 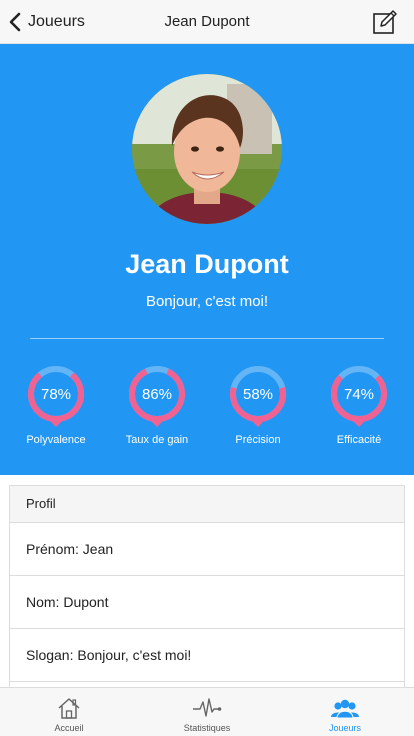 I want to click on tab-label: Joueurs, so click(x=345, y=728).